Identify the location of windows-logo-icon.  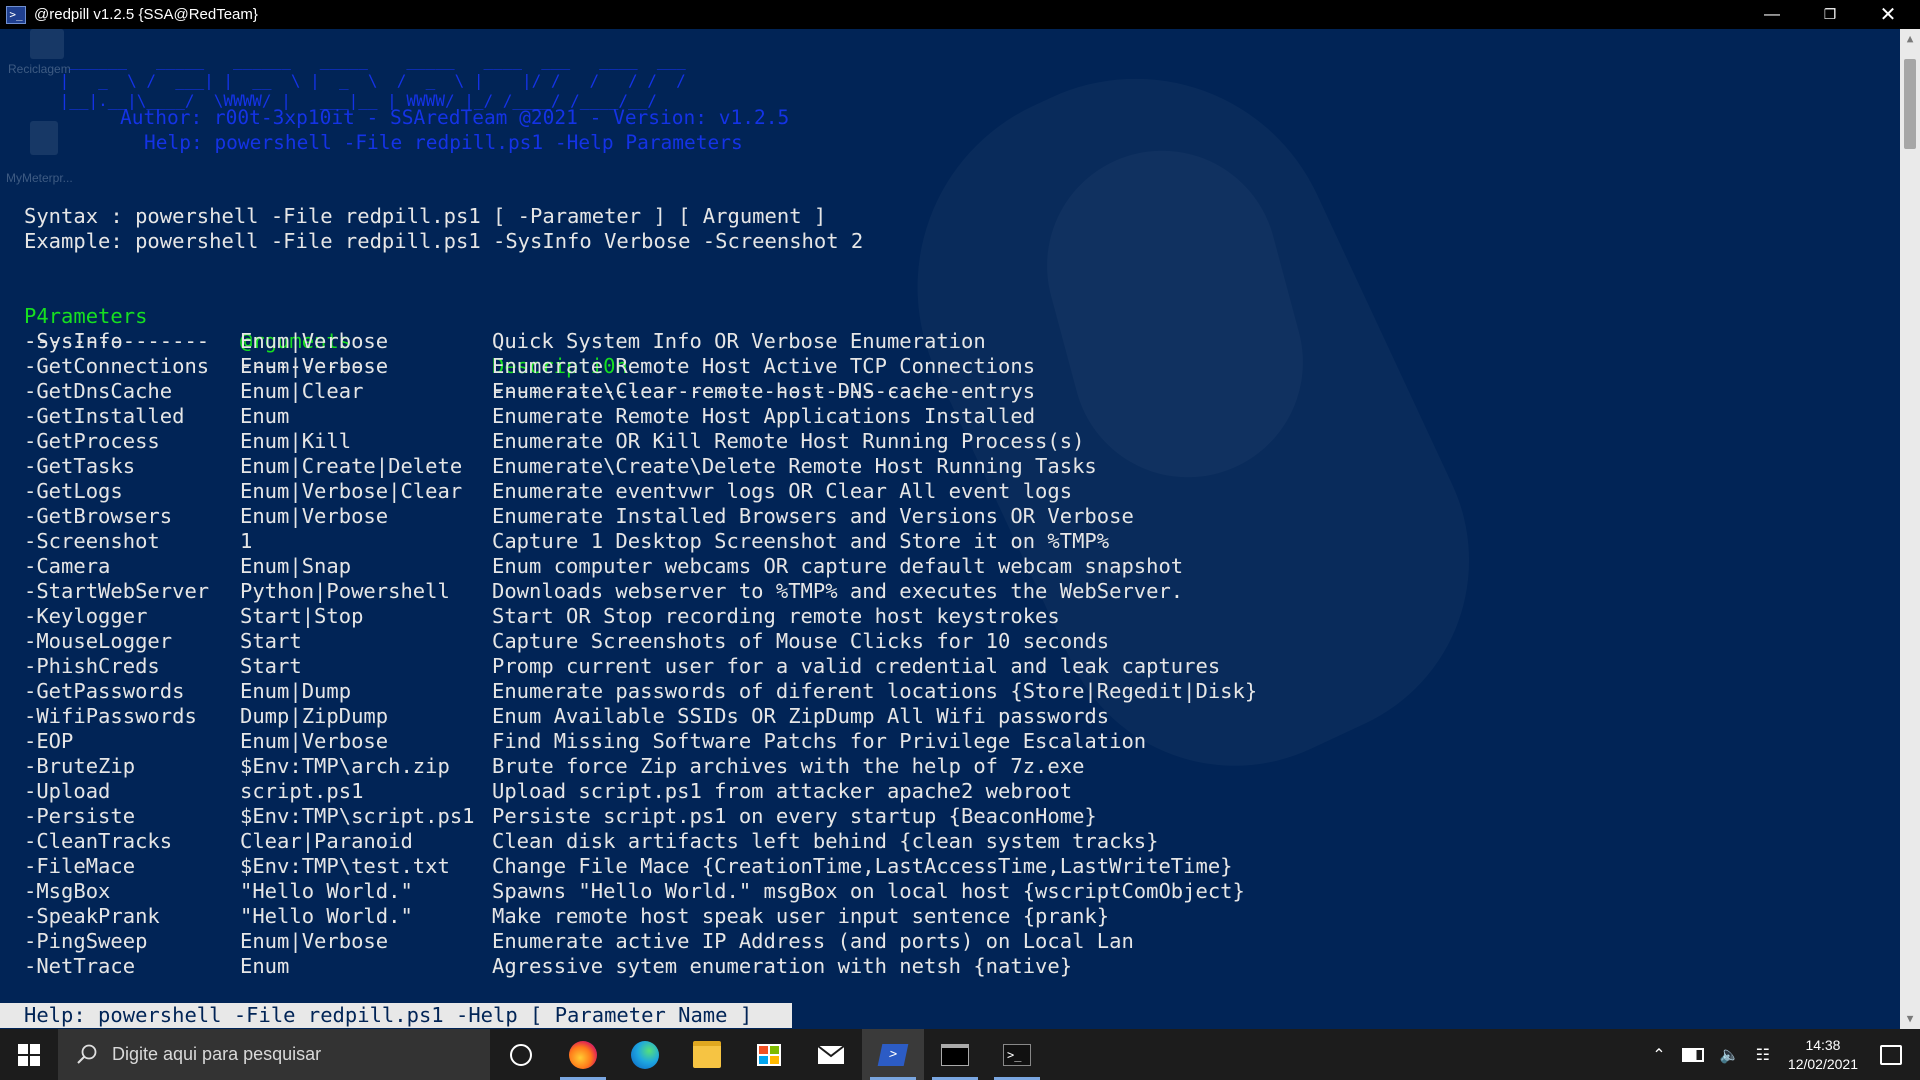
(29, 1054).